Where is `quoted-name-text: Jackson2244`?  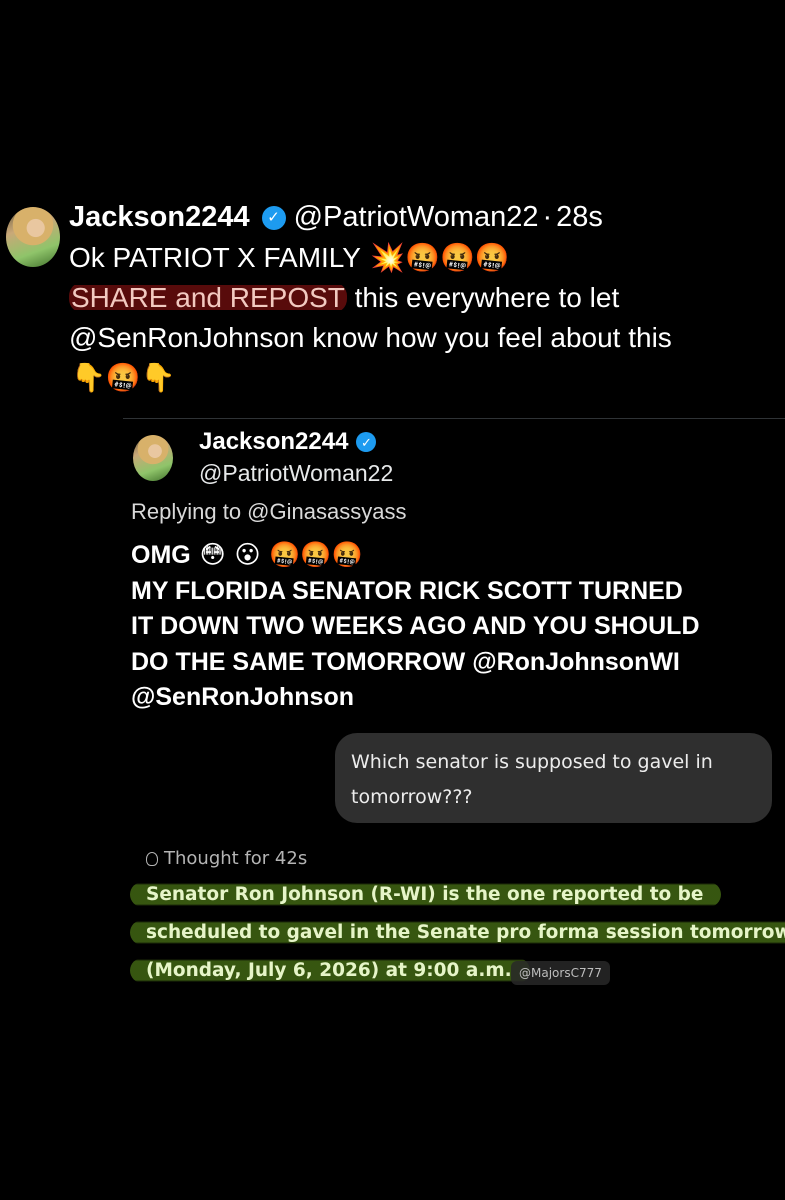 quoted-name-text: Jackson2244 is located at coordinates (273, 442).